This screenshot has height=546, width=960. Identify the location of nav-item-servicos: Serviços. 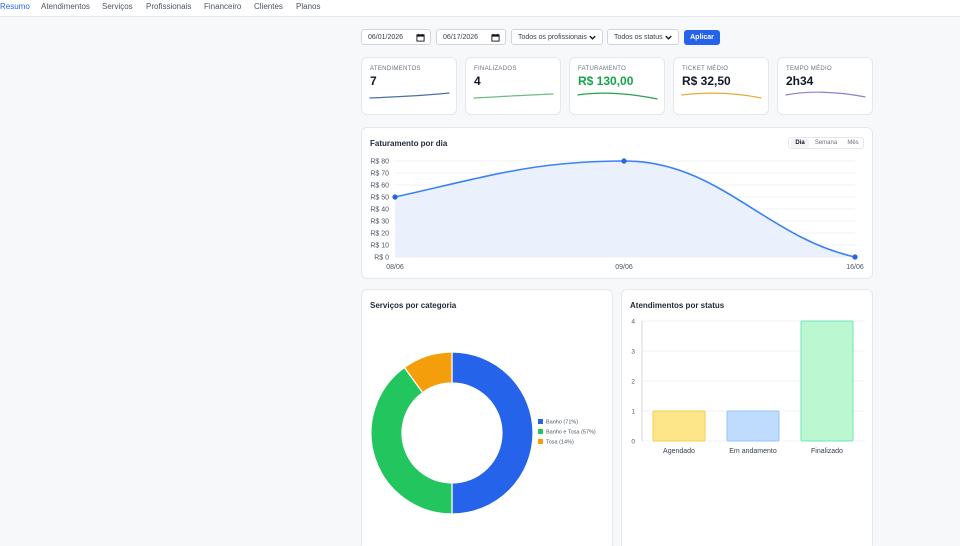
(117, 6).